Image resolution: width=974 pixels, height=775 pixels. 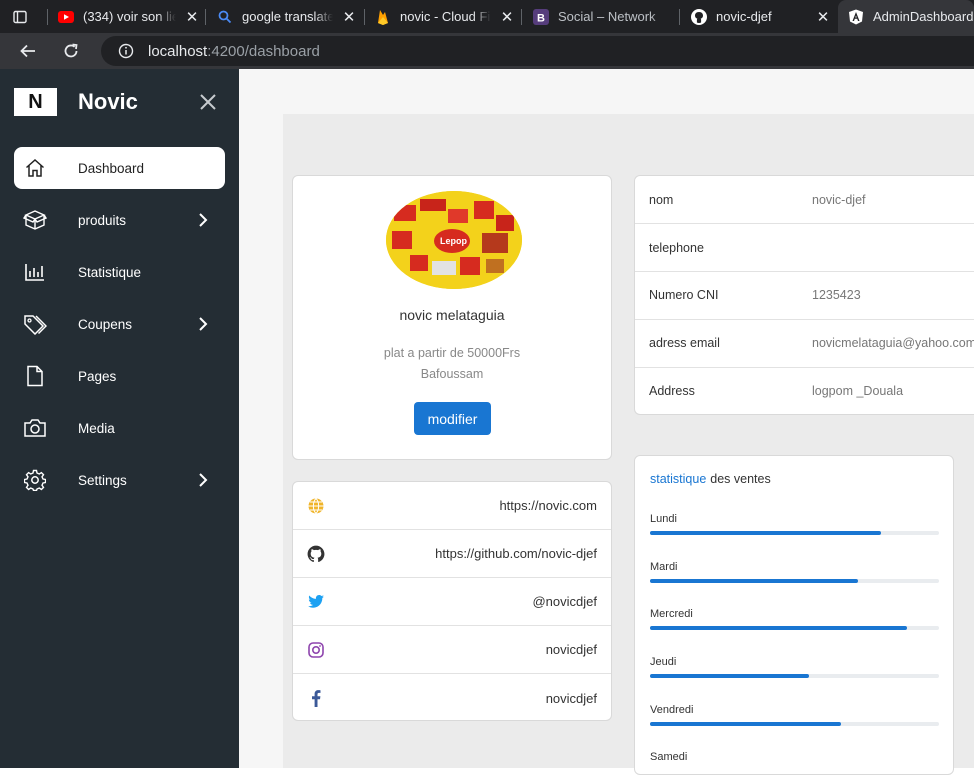 I want to click on info-key: adress email, so click(x=684, y=343).